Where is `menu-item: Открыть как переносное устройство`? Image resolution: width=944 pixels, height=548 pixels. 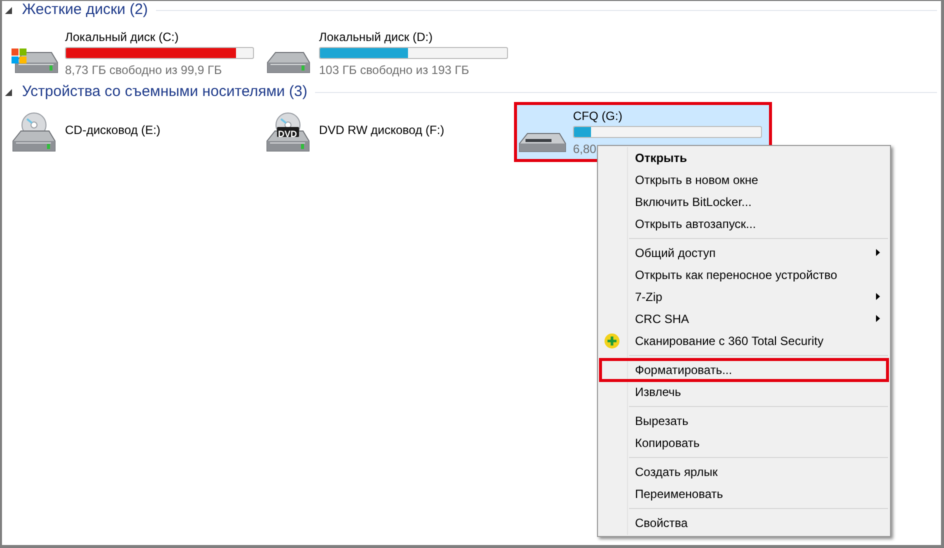 menu-item: Открыть как переносное устройство is located at coordinates (744, 275).